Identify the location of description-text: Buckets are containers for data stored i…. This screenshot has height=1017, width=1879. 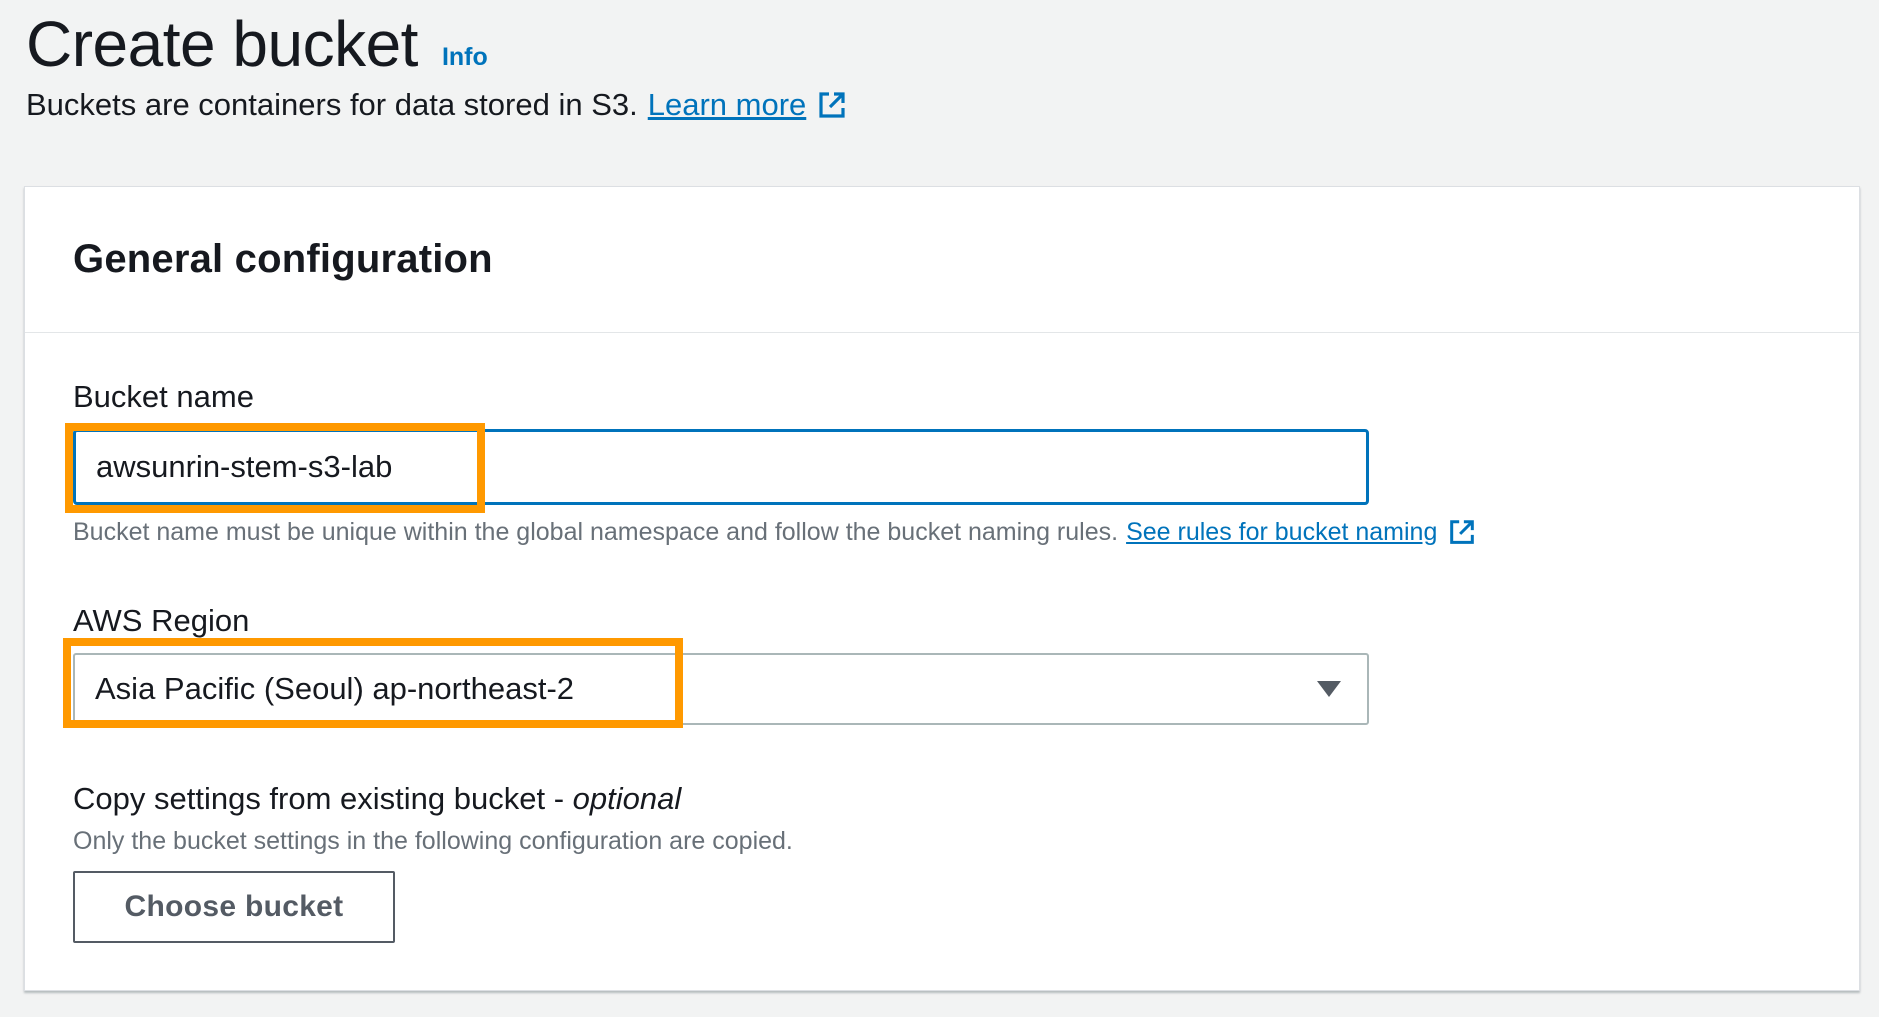
(332, 104).